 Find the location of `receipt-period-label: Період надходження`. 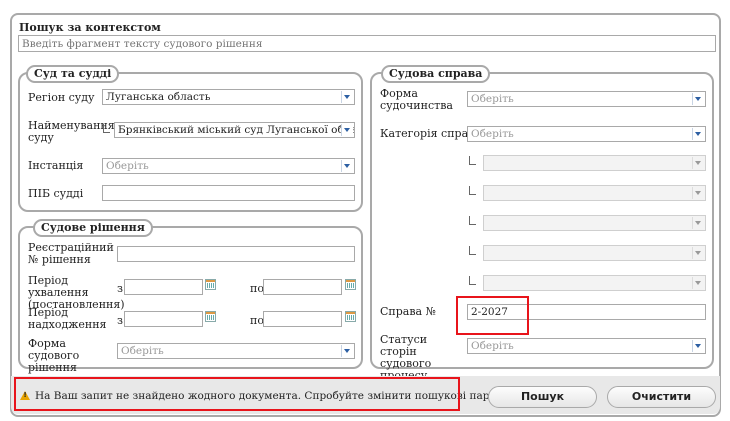

receipt-period-label: Період надходження is located at coordinates (67, 318).